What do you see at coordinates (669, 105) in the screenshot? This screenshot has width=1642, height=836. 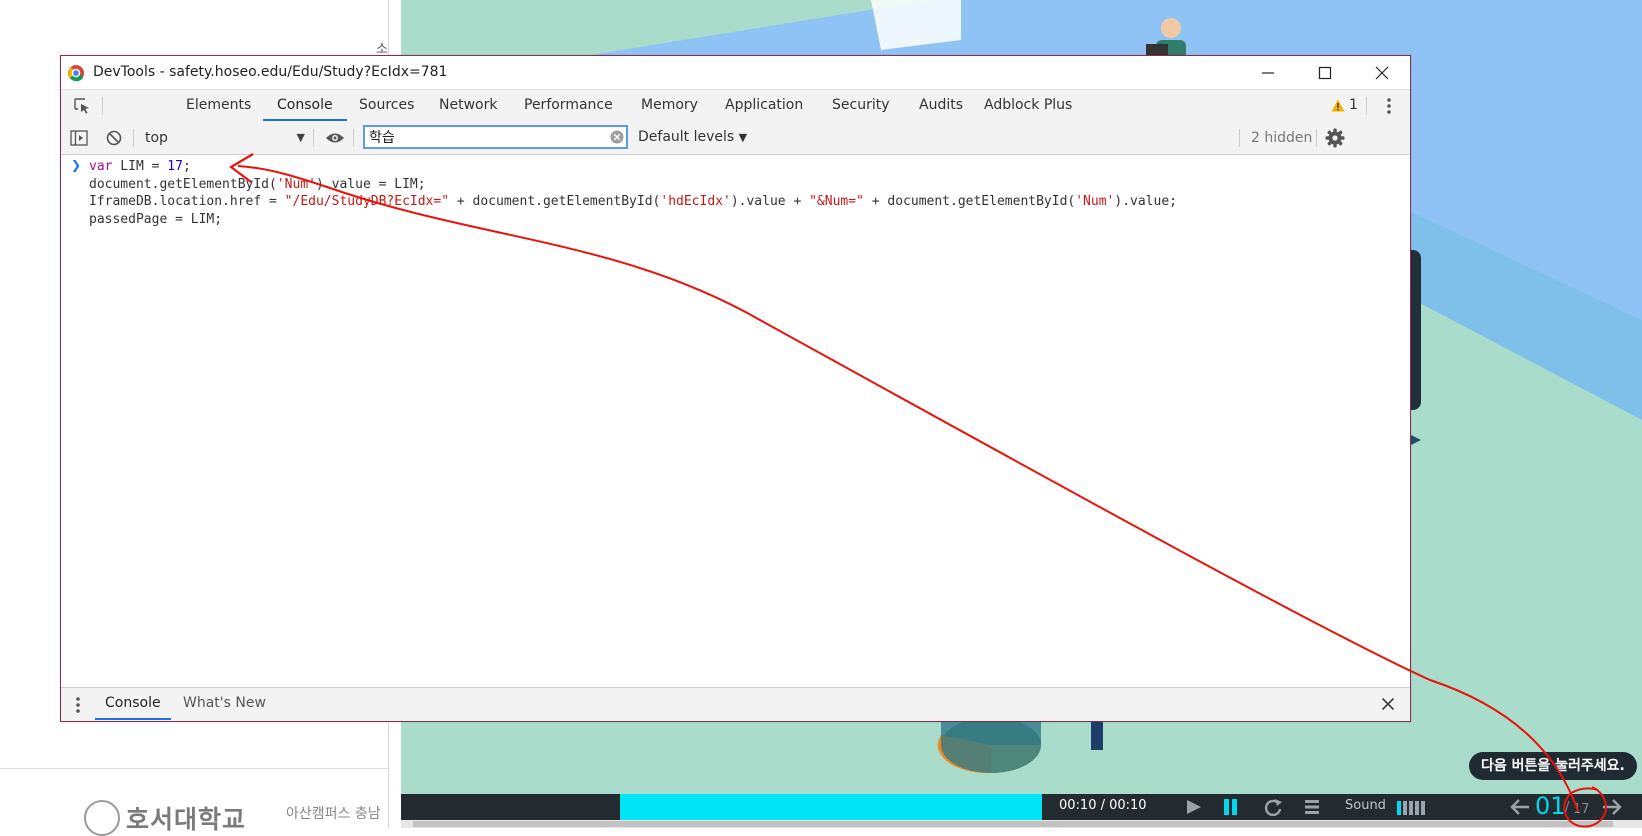 I see `tab-memory: Memory` at bounding box center [669, 105].